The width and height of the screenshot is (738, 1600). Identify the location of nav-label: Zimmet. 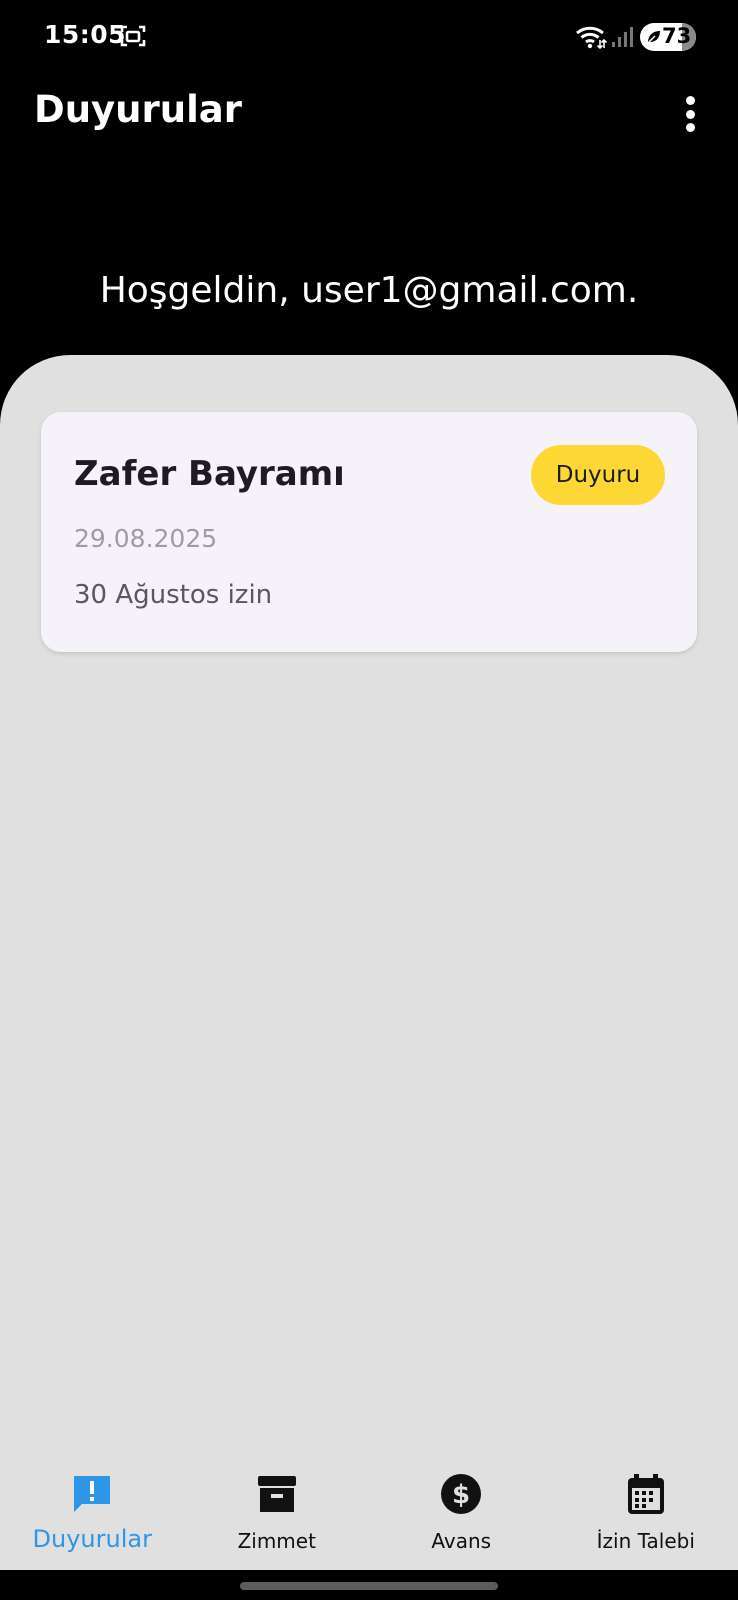
(276, 1541).